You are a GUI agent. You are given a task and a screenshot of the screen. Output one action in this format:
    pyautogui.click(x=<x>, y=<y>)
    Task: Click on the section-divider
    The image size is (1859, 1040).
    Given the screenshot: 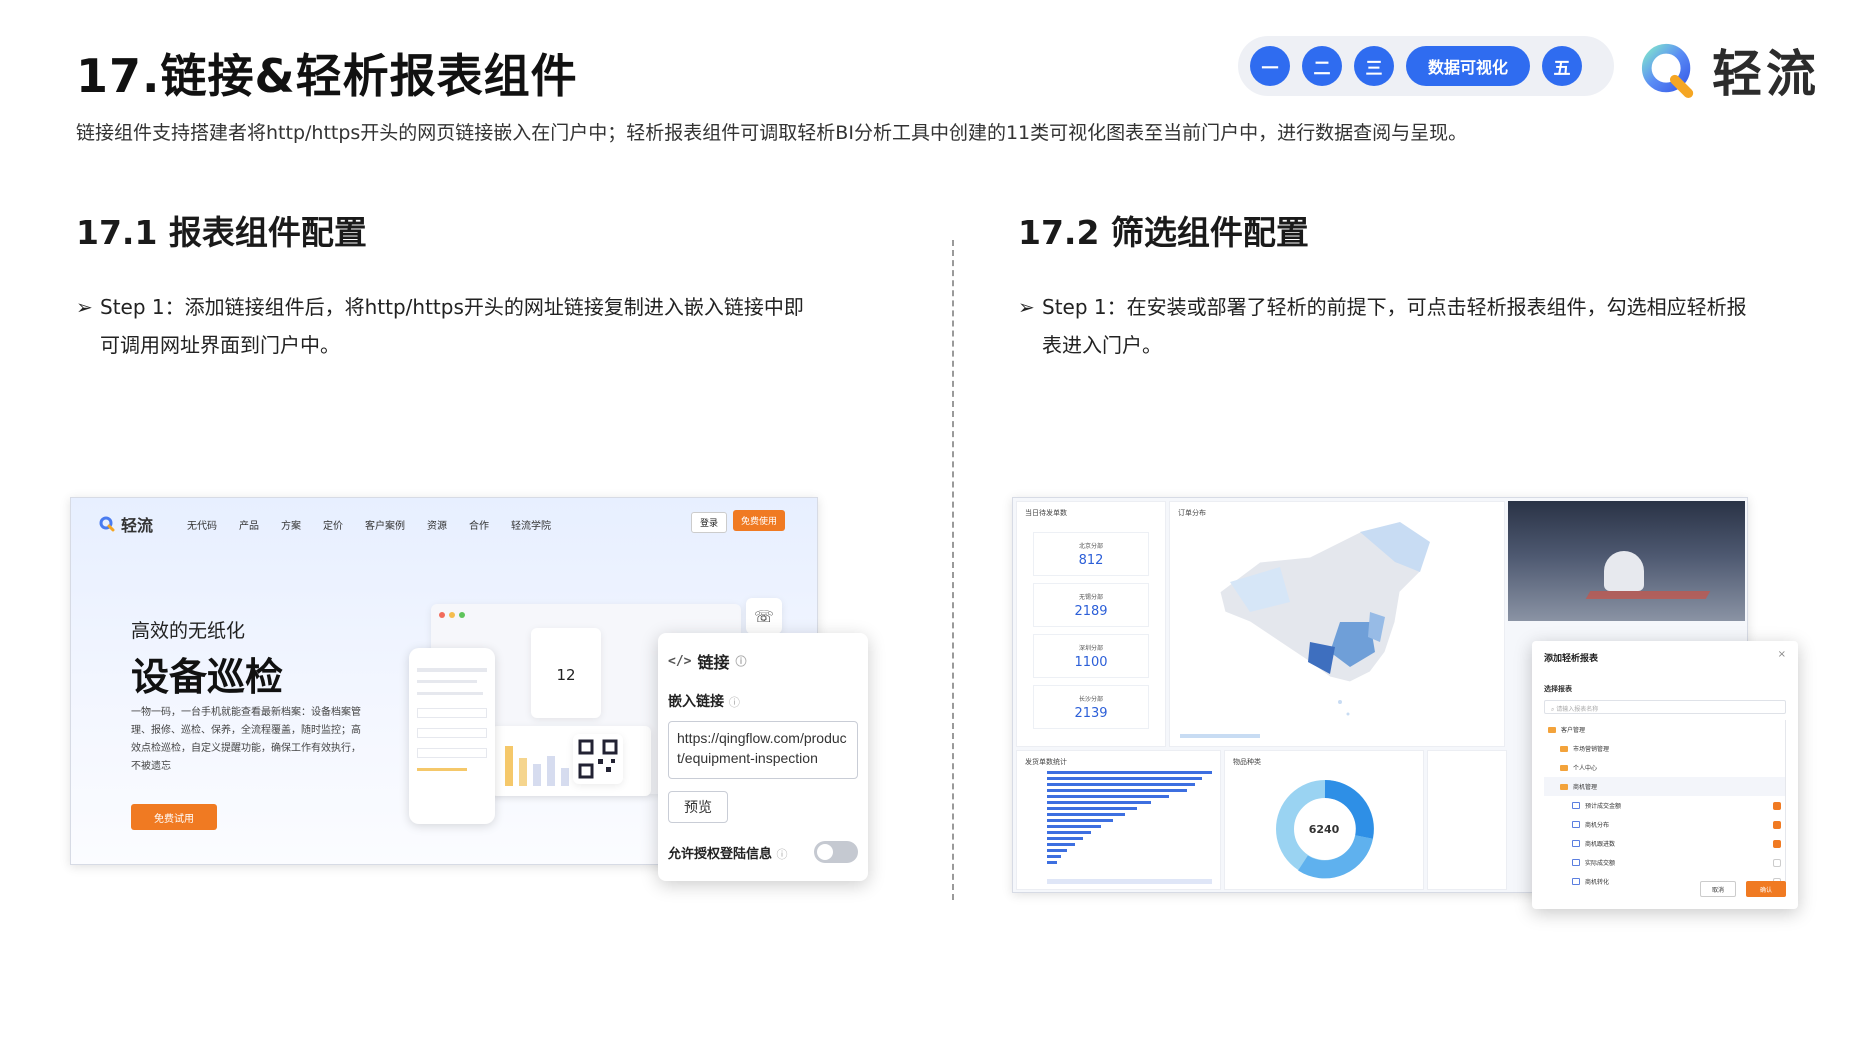 What is the action you would take?
    pyautogui.click(x=953, y=570)
    